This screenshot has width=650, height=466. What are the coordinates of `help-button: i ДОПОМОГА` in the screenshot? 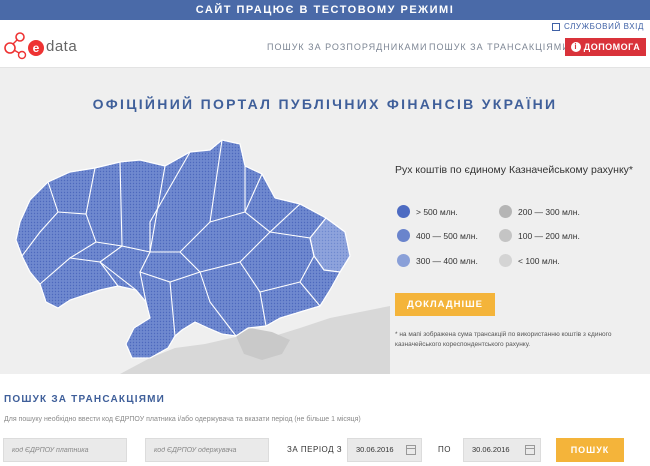 It's located at (605, 47).